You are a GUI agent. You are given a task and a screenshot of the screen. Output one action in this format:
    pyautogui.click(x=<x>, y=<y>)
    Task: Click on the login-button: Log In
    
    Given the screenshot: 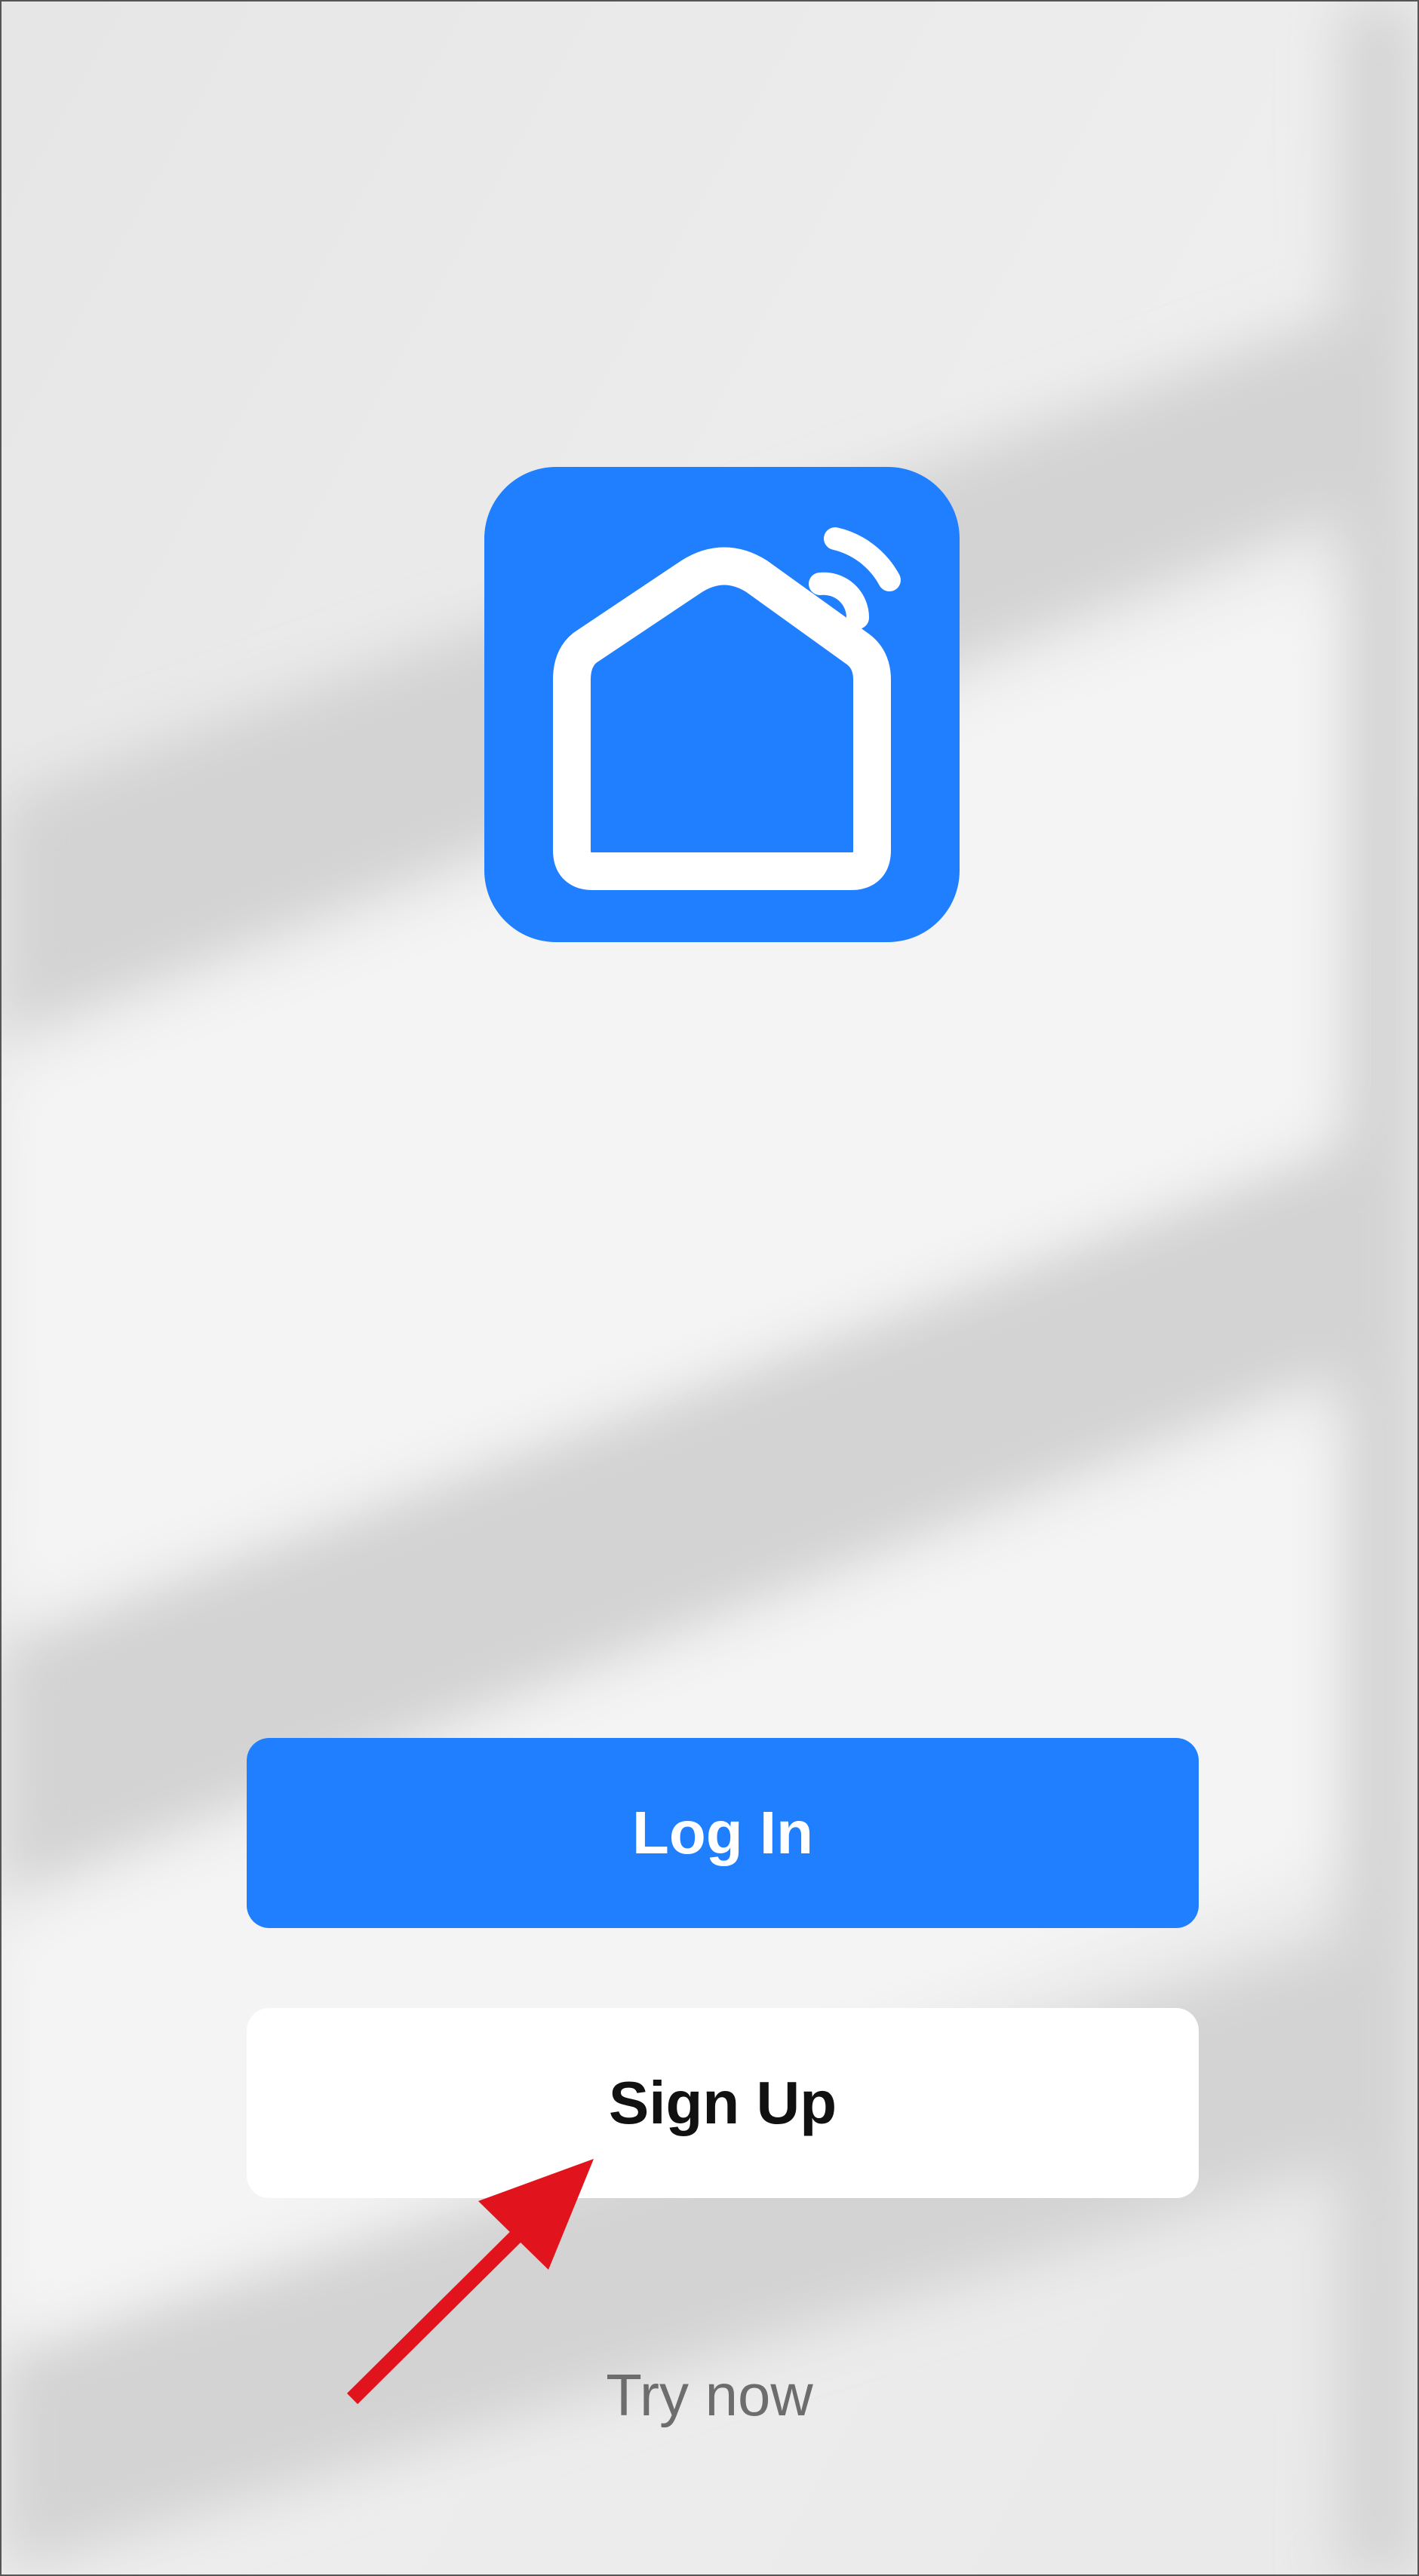 What is the action you would take?
    pyautogui.click(x=723, y=1833)
    